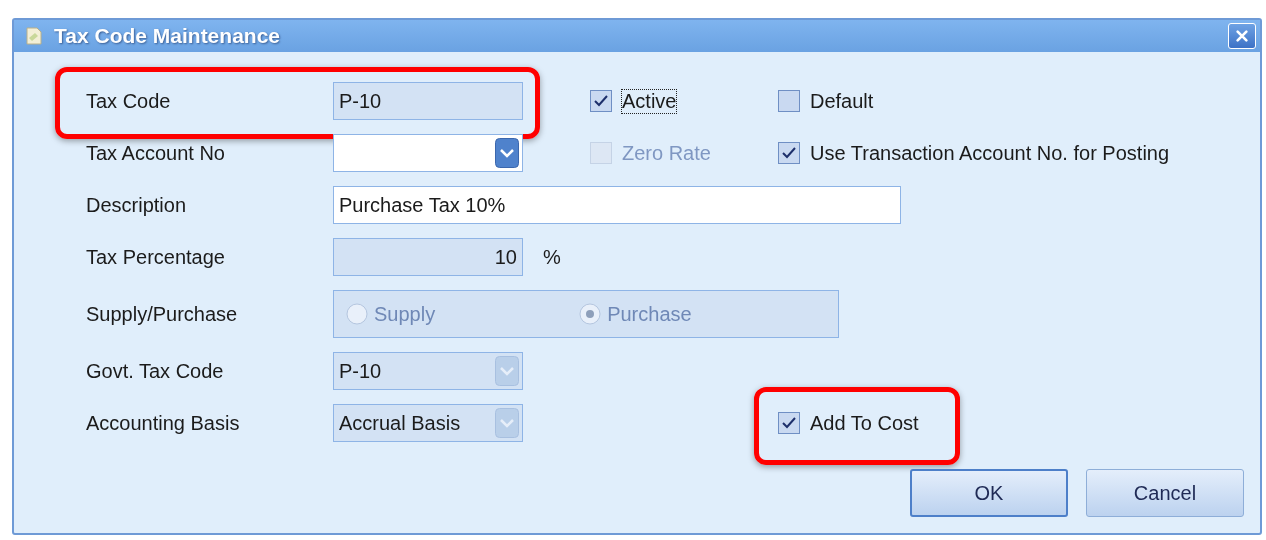 This screenshot has width=1266, height=540. Describe the element at coordinates (649, 314) in the screenshot. I see `radio-label: Purchase` at that location.